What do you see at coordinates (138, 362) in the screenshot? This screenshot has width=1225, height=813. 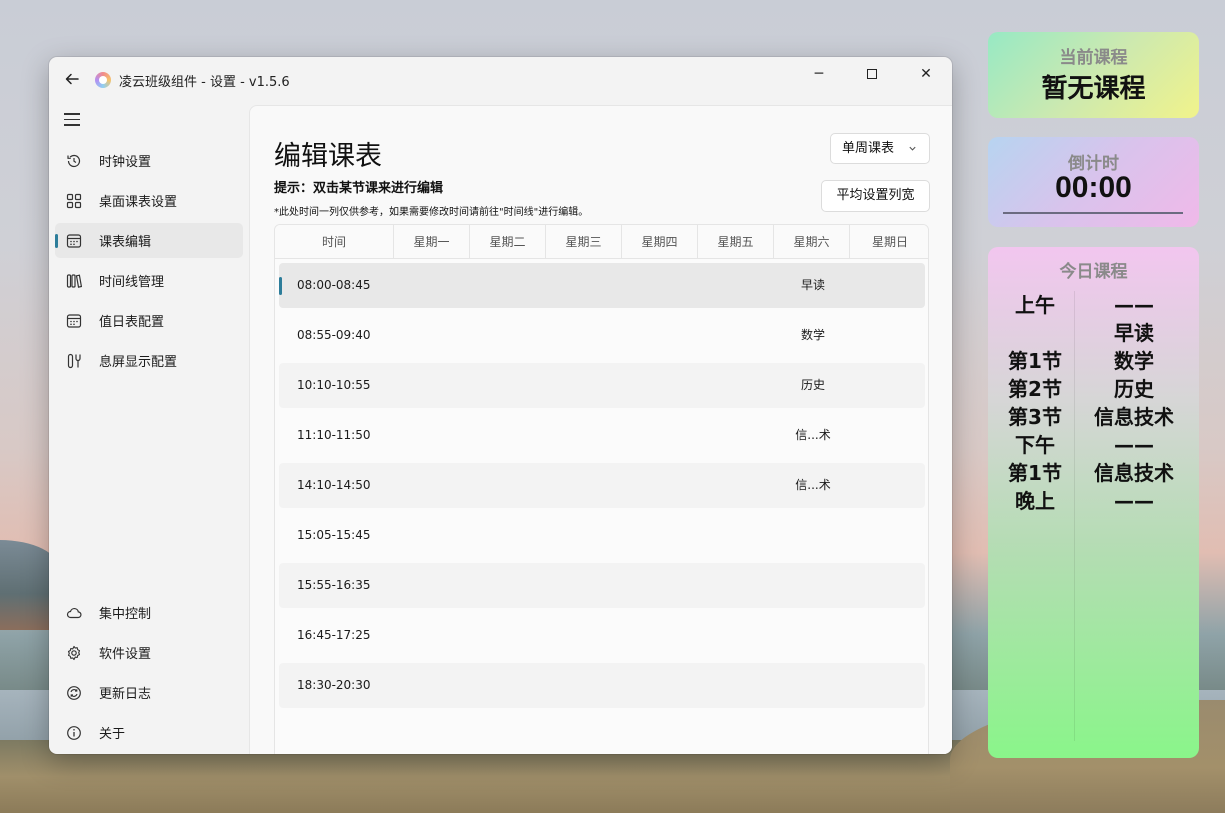 I see `sidebar-item-label: 息屏显示配置` at bounding box center [138, 362].